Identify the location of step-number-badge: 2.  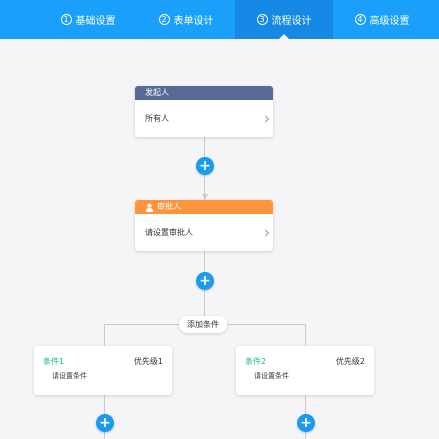
(164, 19).